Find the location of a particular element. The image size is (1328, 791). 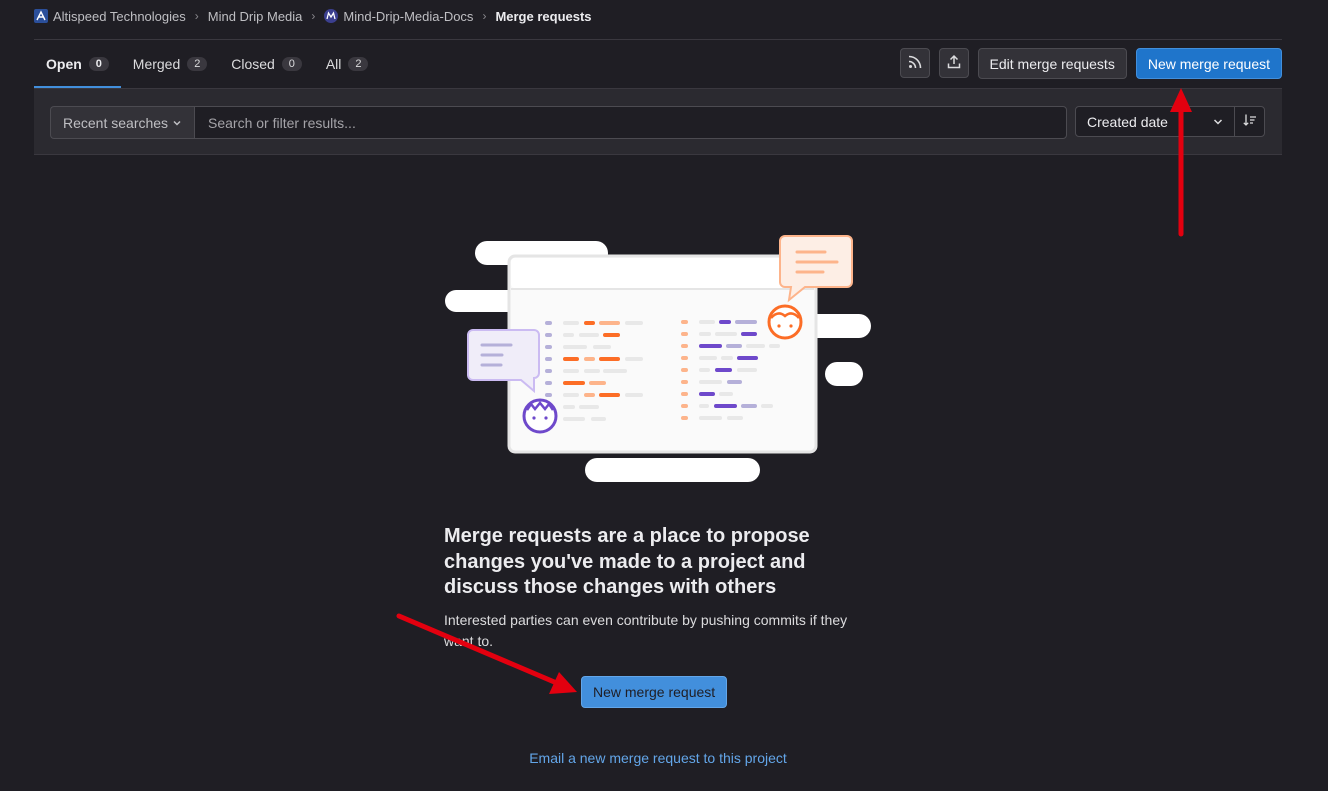

toolbar-actions: Edit merge requests New merge request is located at coordinates (1090, 63).